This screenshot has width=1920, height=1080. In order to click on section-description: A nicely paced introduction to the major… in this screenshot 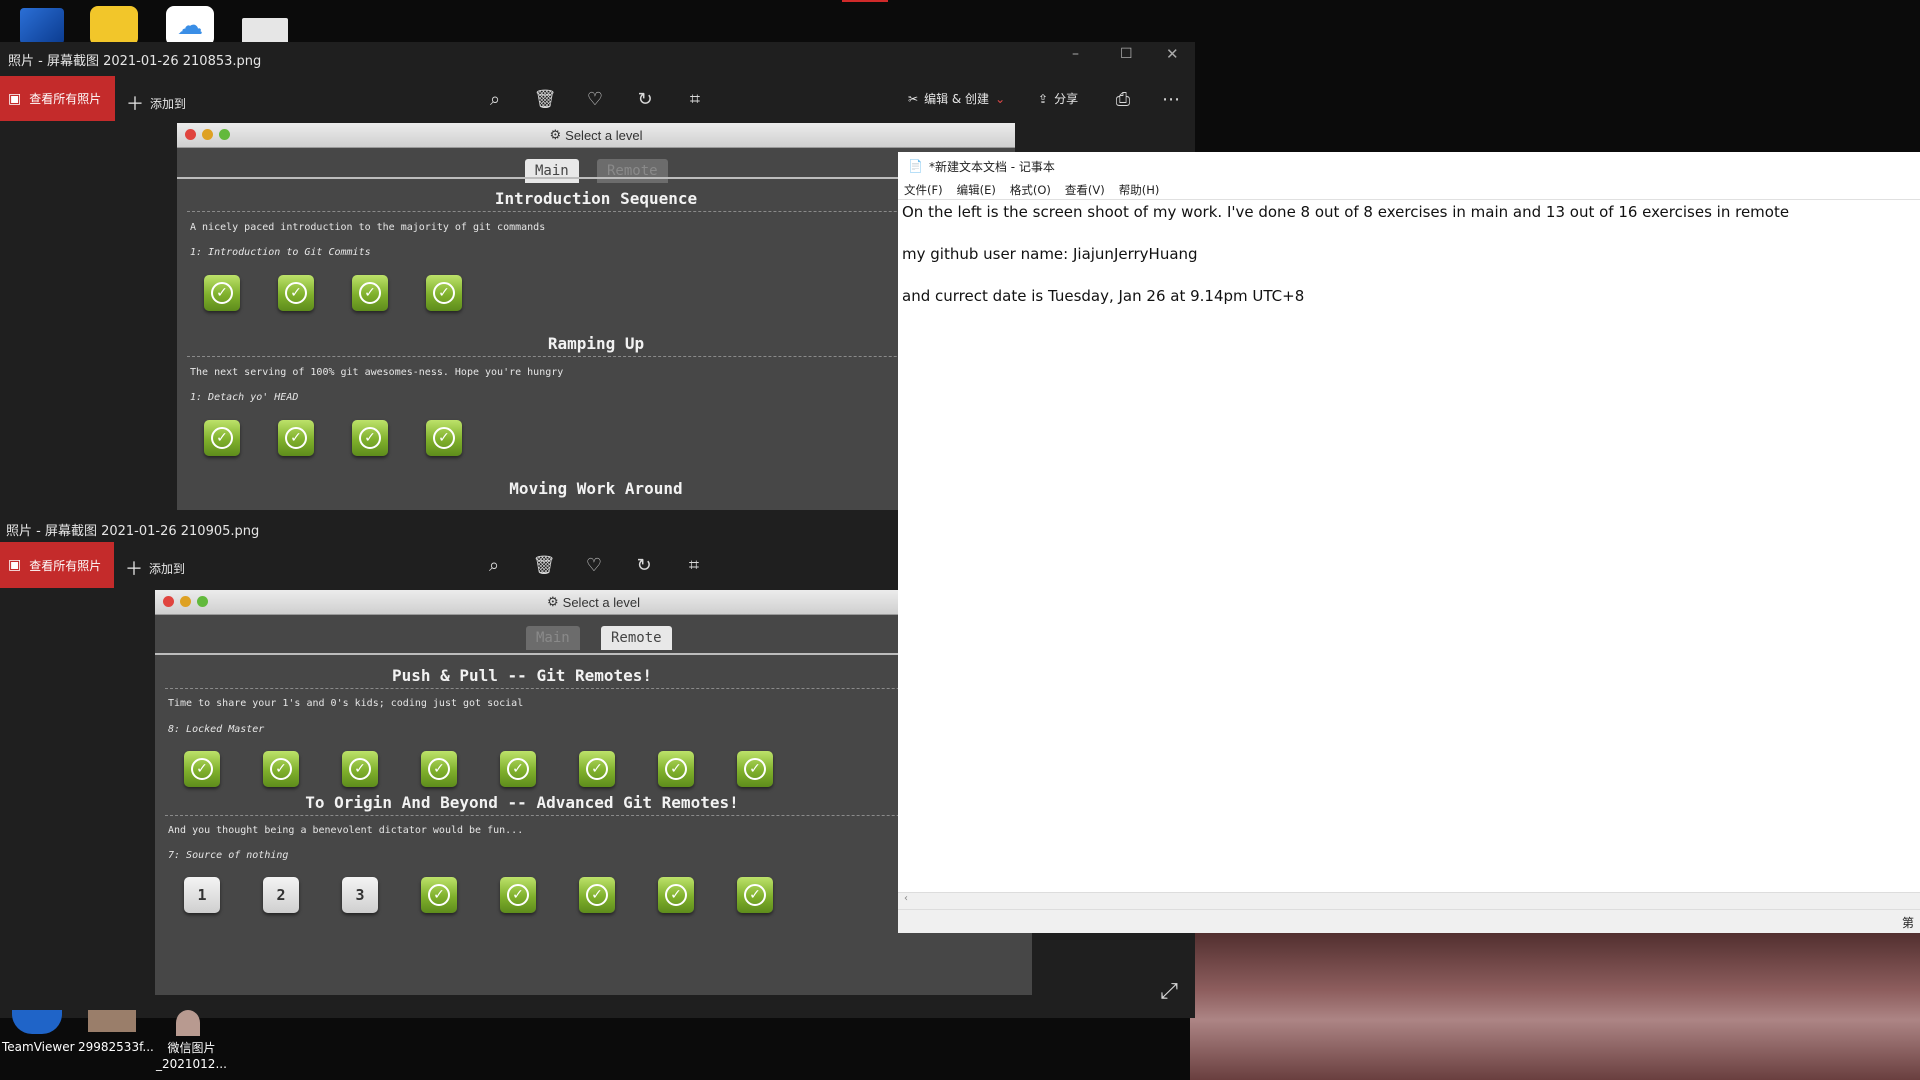, I will do `click(368, 227)`.